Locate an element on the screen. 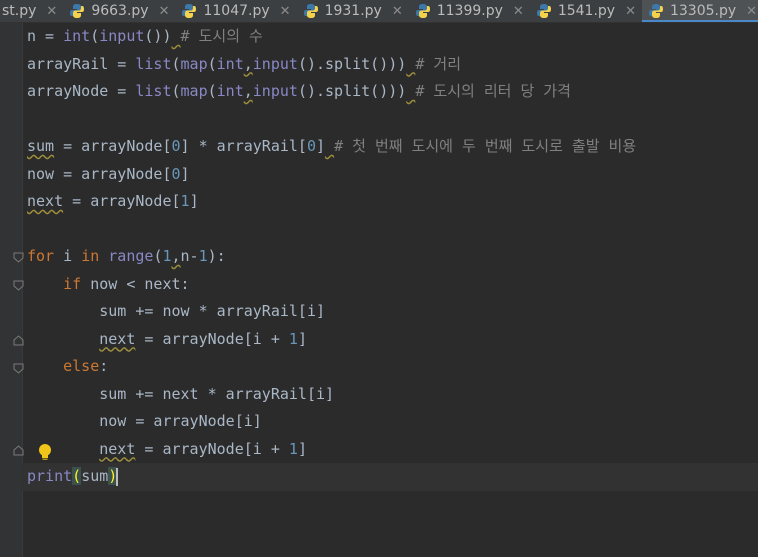  tab-11047-py: 11047.py ✕ is located at coordinates (235, 11).